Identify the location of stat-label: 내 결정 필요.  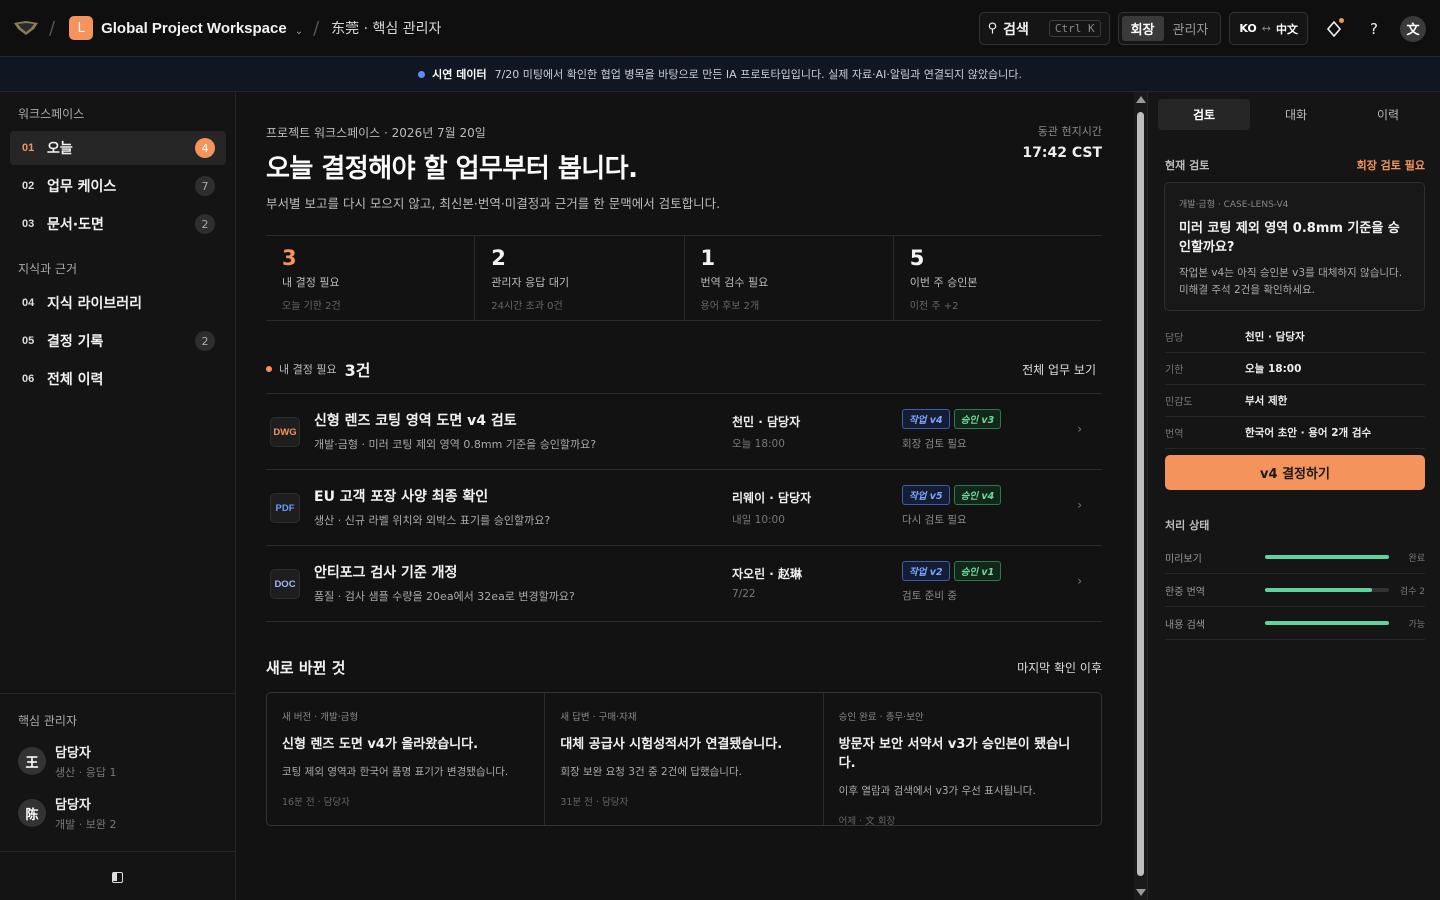
(311, 282).